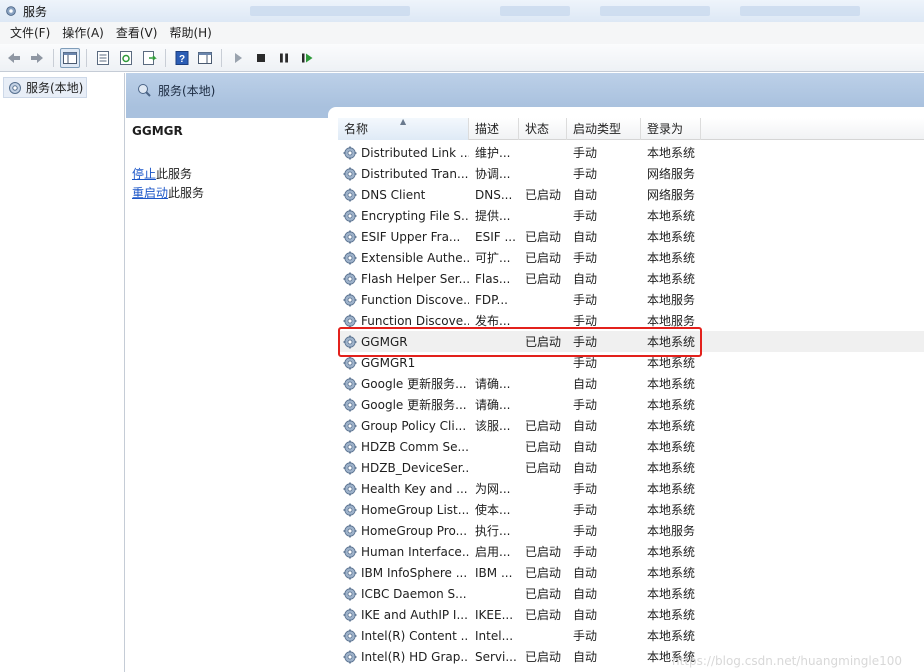  Describe the element at coordinates (631, 278) in the screenshot. I see `table-row: Flash Helper Ser... Flas... 已启动 自动 本地系统` at that location.